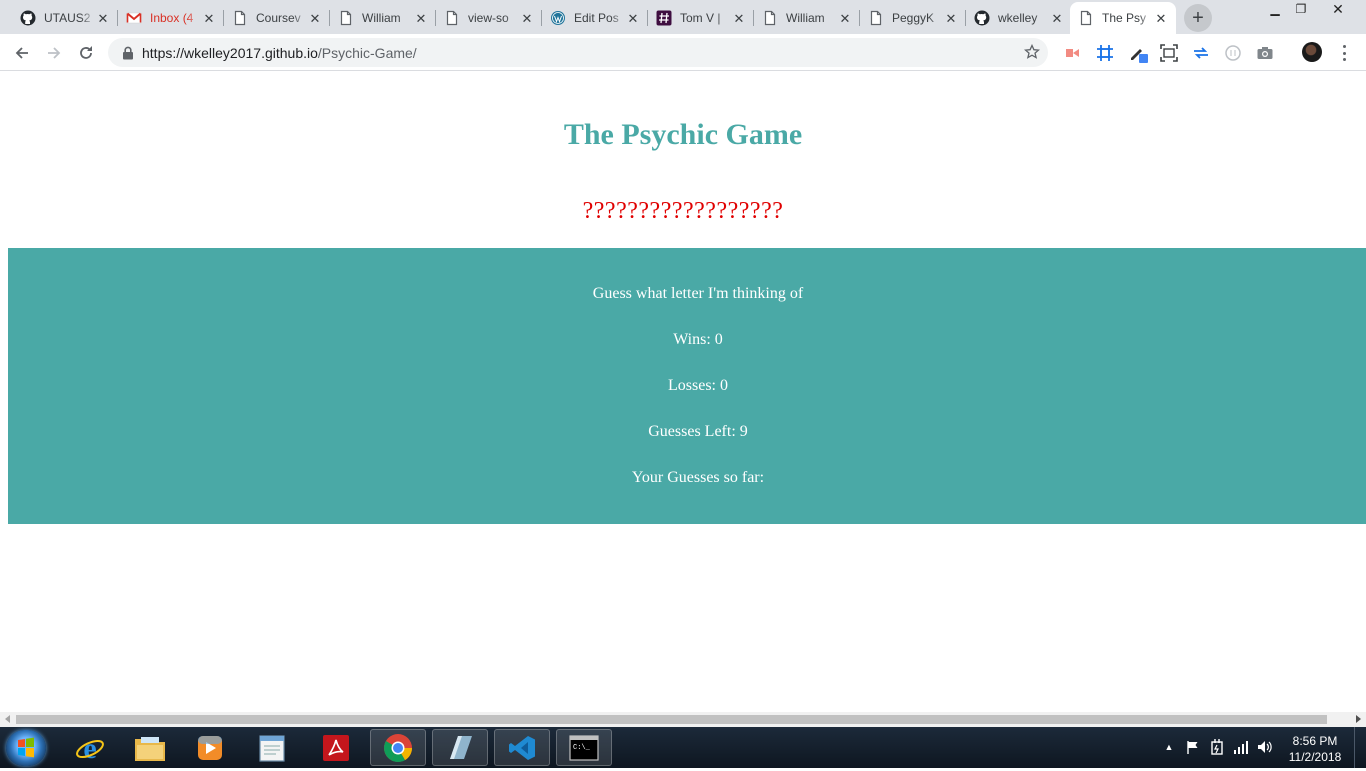 Image resolution: width=1366 pixels, height=771 pixels. What do you see at coordinates (683, 747) in the screenshot?
I see `taskbar: e C:\_ ▲ 8:56 PM 11/2/2018` at bounding box center [683, 747].